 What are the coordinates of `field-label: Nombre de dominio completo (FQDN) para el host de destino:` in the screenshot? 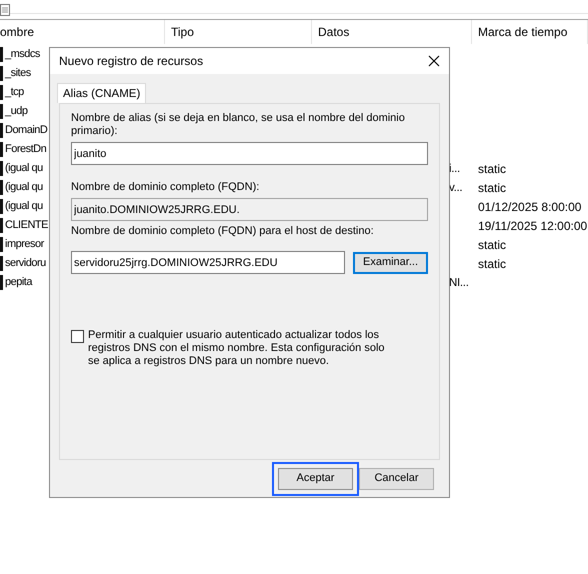 It's located at (223, 231).